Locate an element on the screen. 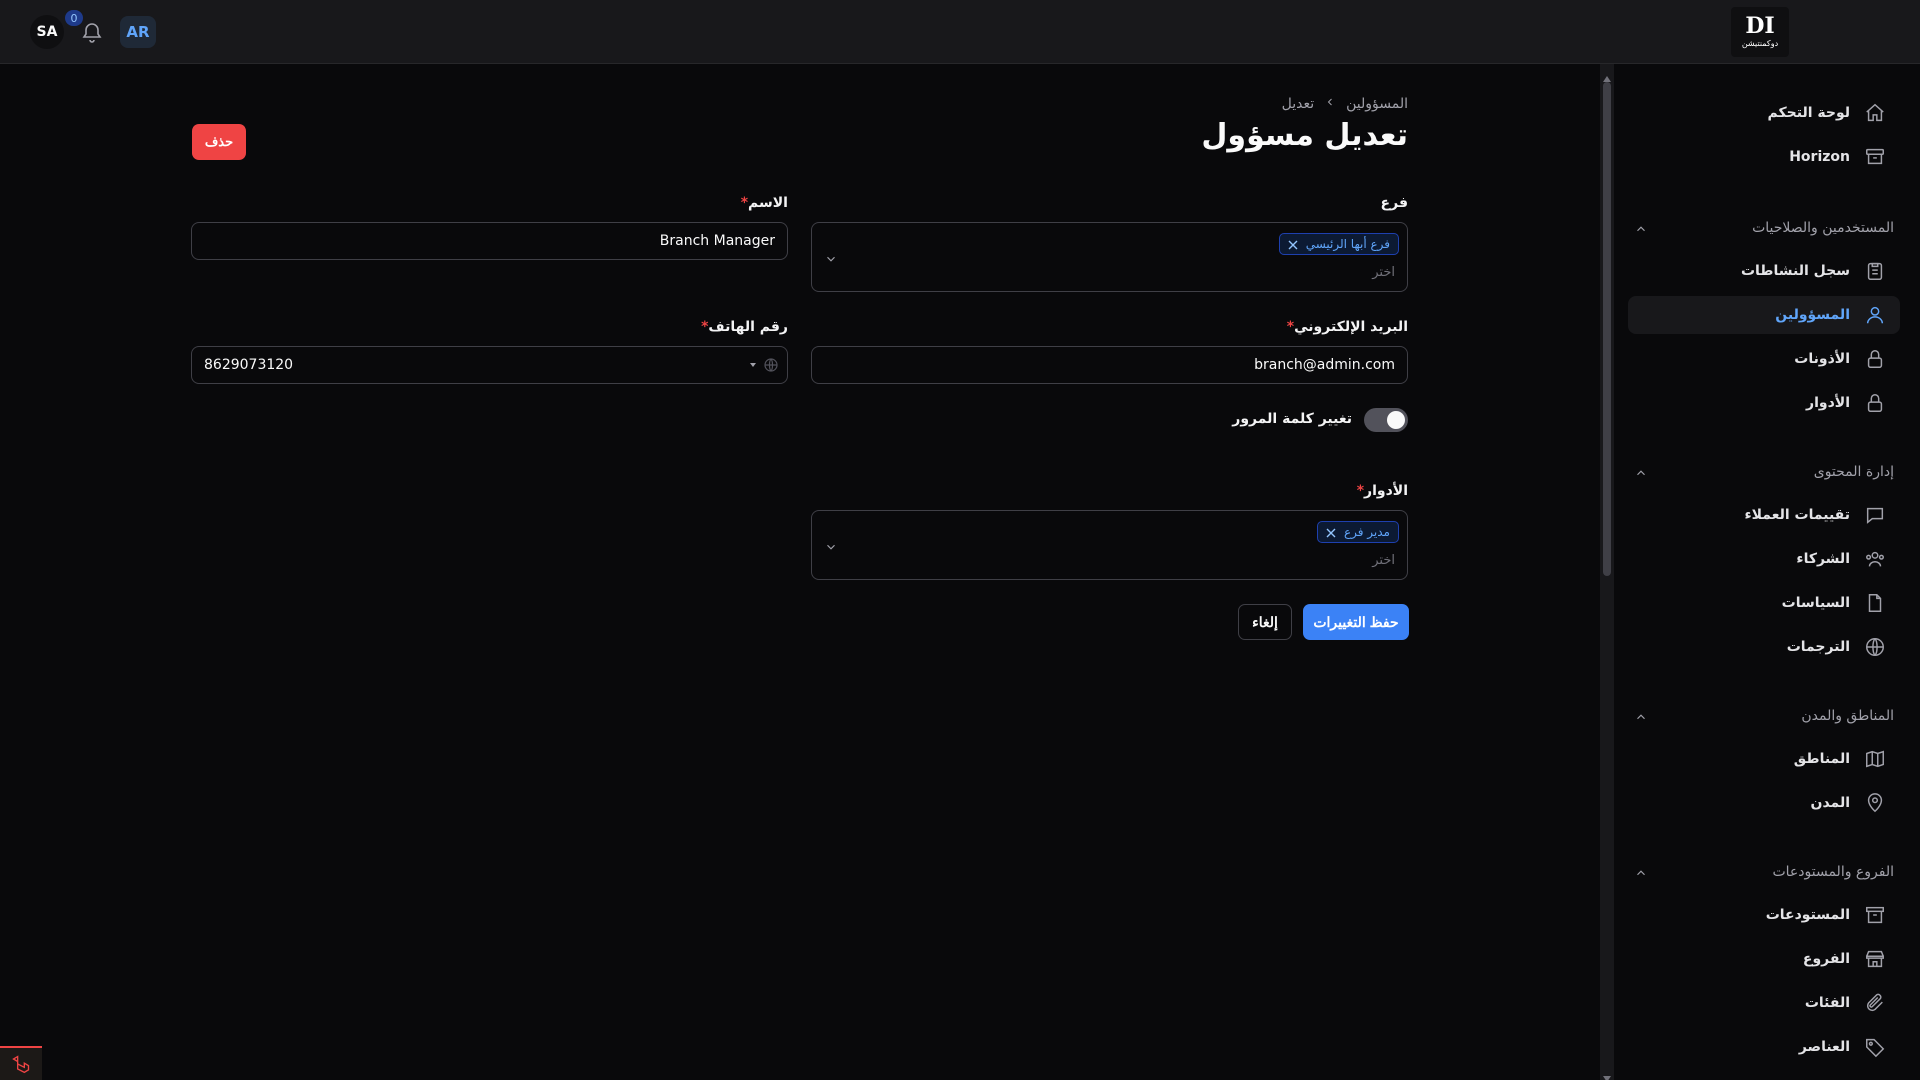 The height and width of the screenshot is (1080, 1920). branch-multiselect: فرع أبها الرئيسي اختر is located at coordinates (1109, 257).